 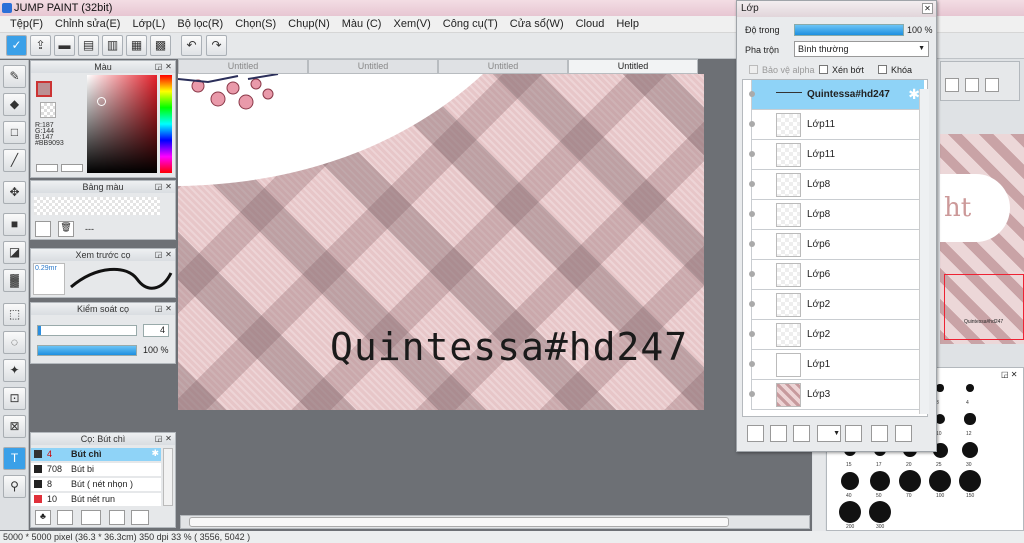 I want to click on menu-help: Help, so click(x=627, y=24).